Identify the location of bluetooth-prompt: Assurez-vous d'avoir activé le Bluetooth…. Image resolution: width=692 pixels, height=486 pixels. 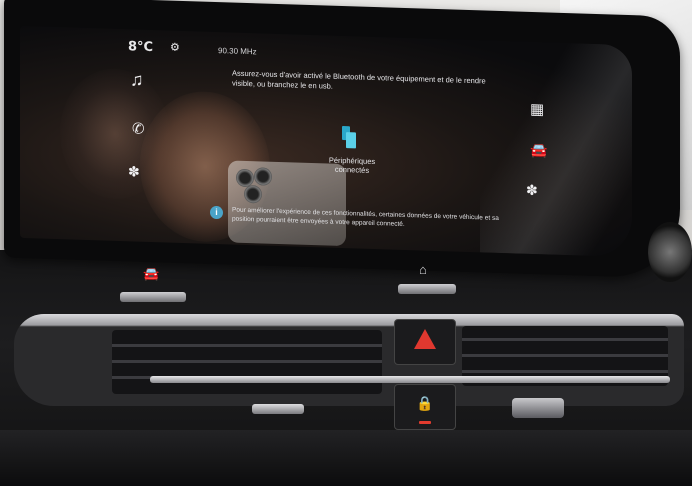
(359, 79).